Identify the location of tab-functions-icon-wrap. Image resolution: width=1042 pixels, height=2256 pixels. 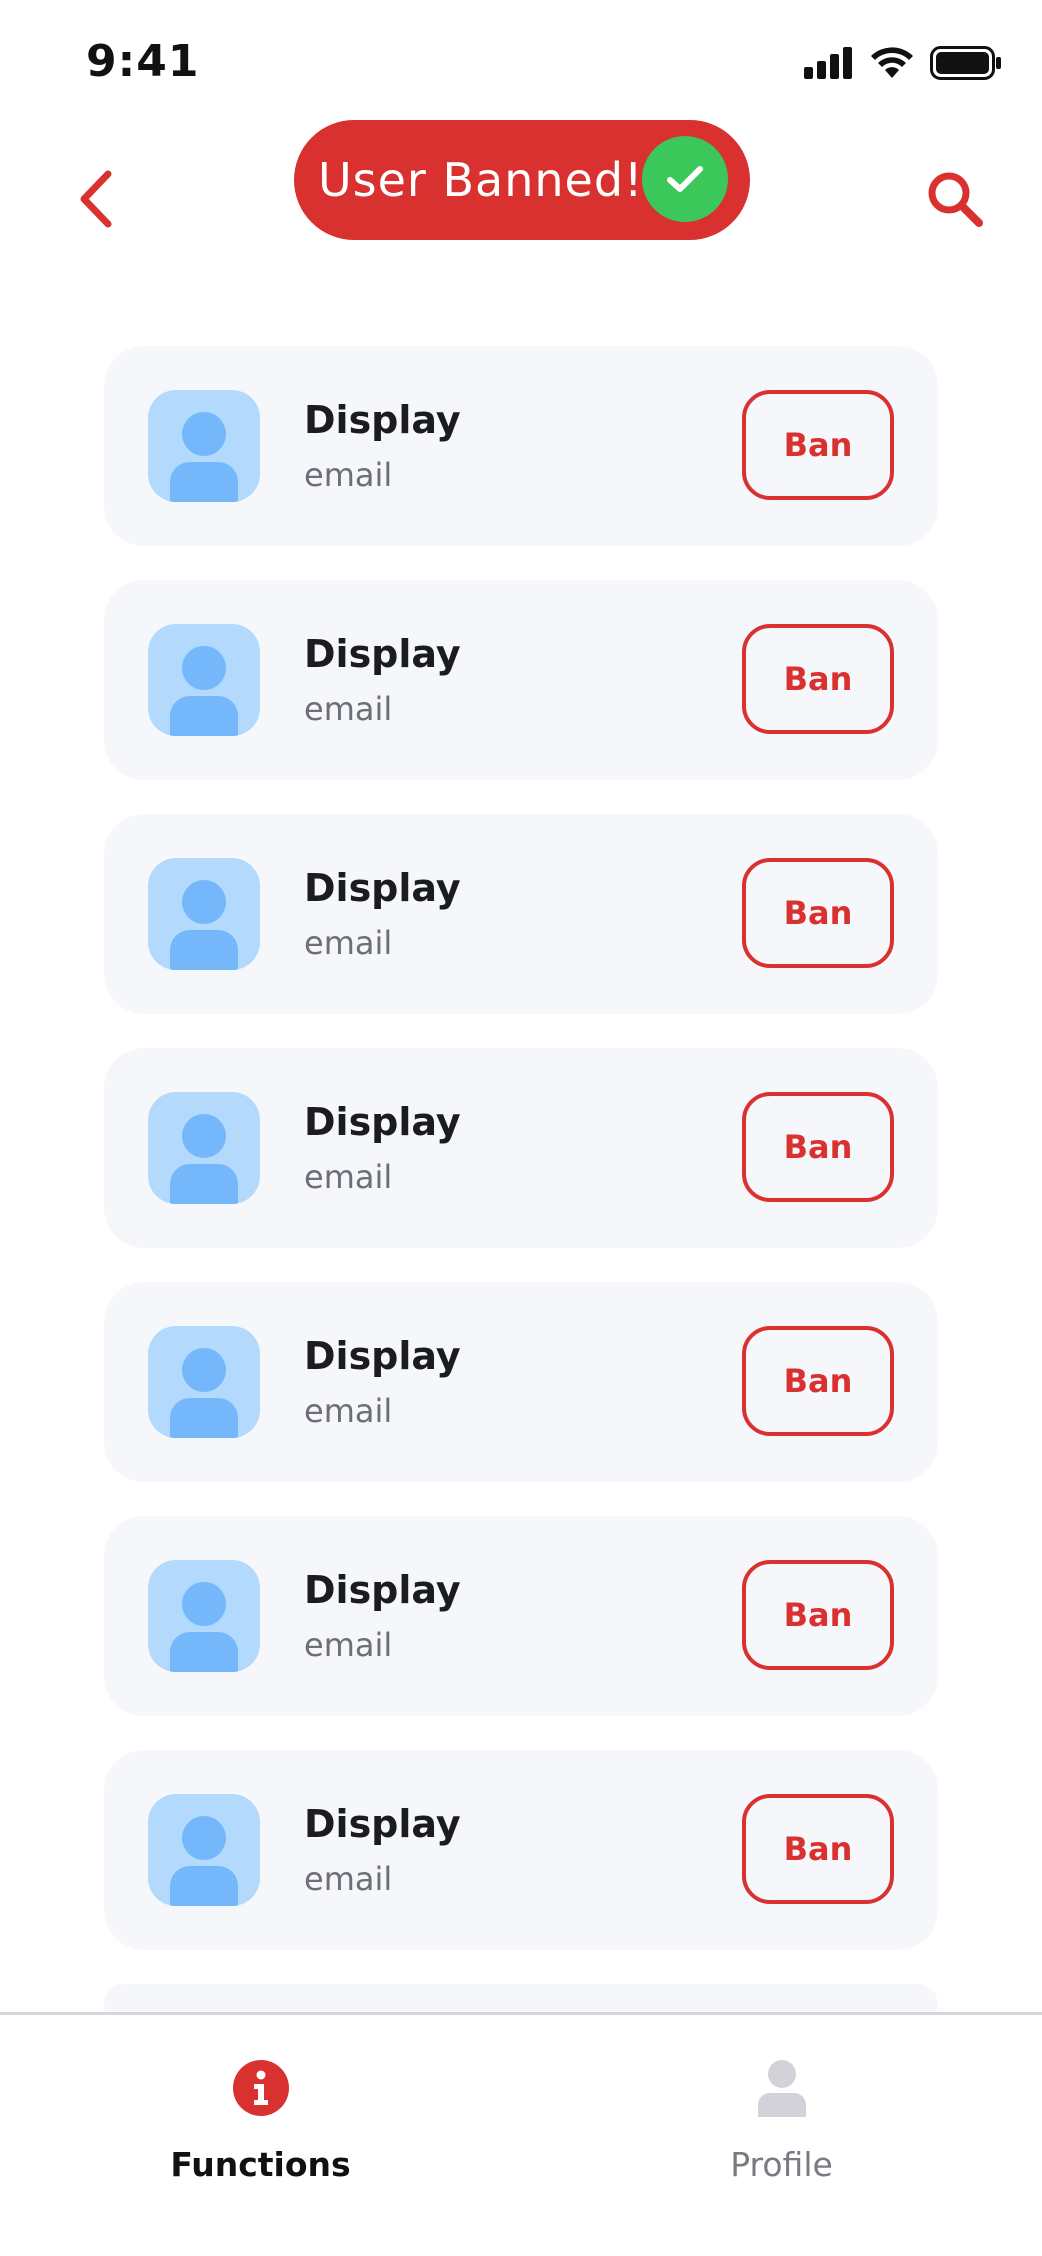
(261, 2090).